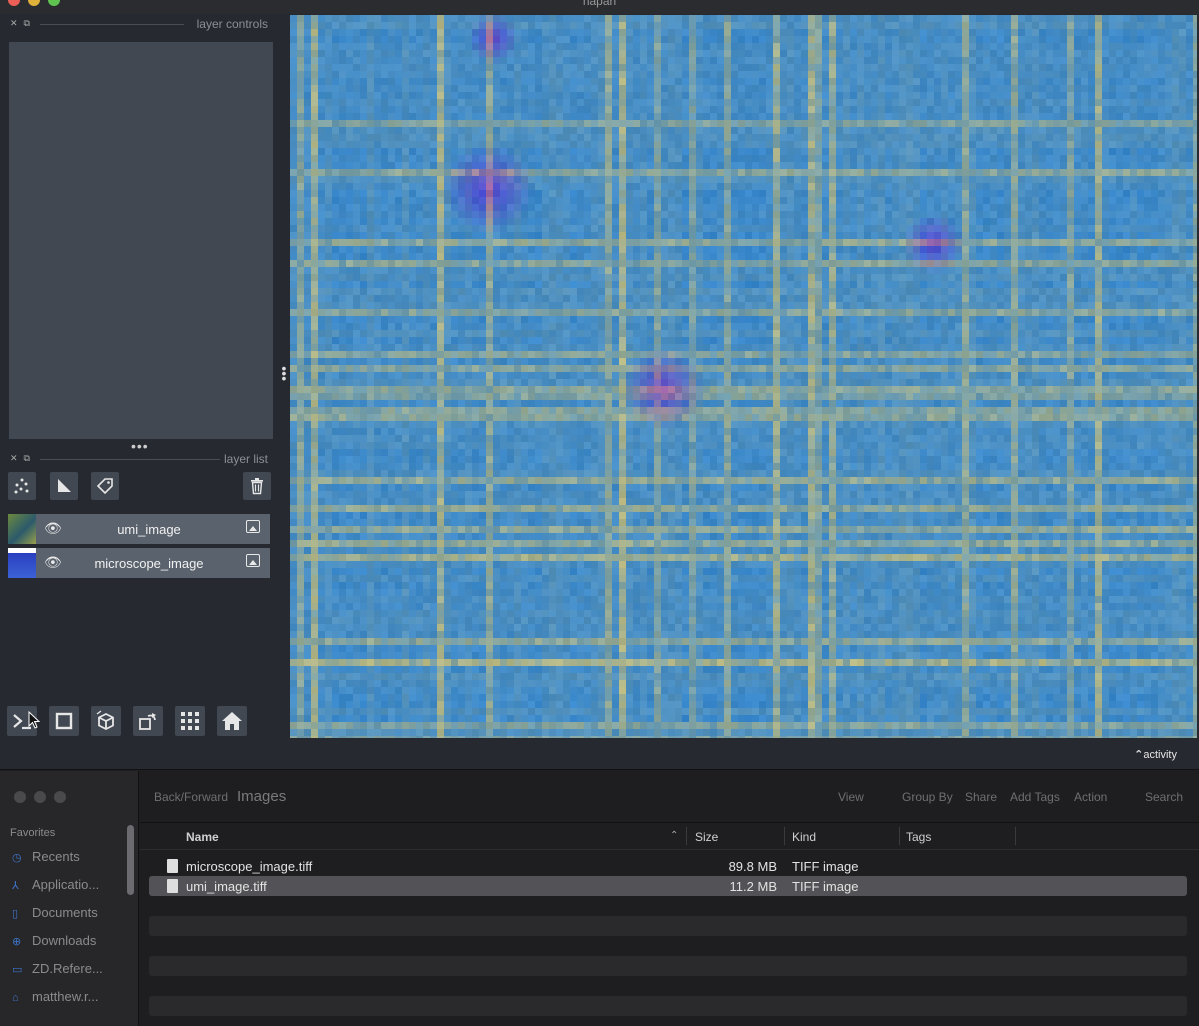  Describe the element at coordinates (17, 970) in the screenshot. I see `folder-icon: ▭` at that location.